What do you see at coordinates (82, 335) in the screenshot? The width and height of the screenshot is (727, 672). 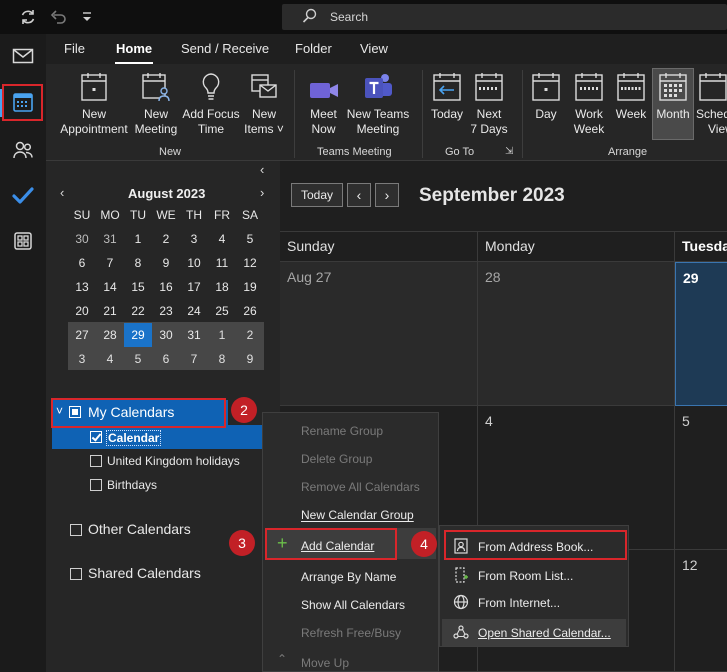 I see `minical-day: 27` at bounding box center [82, 335].